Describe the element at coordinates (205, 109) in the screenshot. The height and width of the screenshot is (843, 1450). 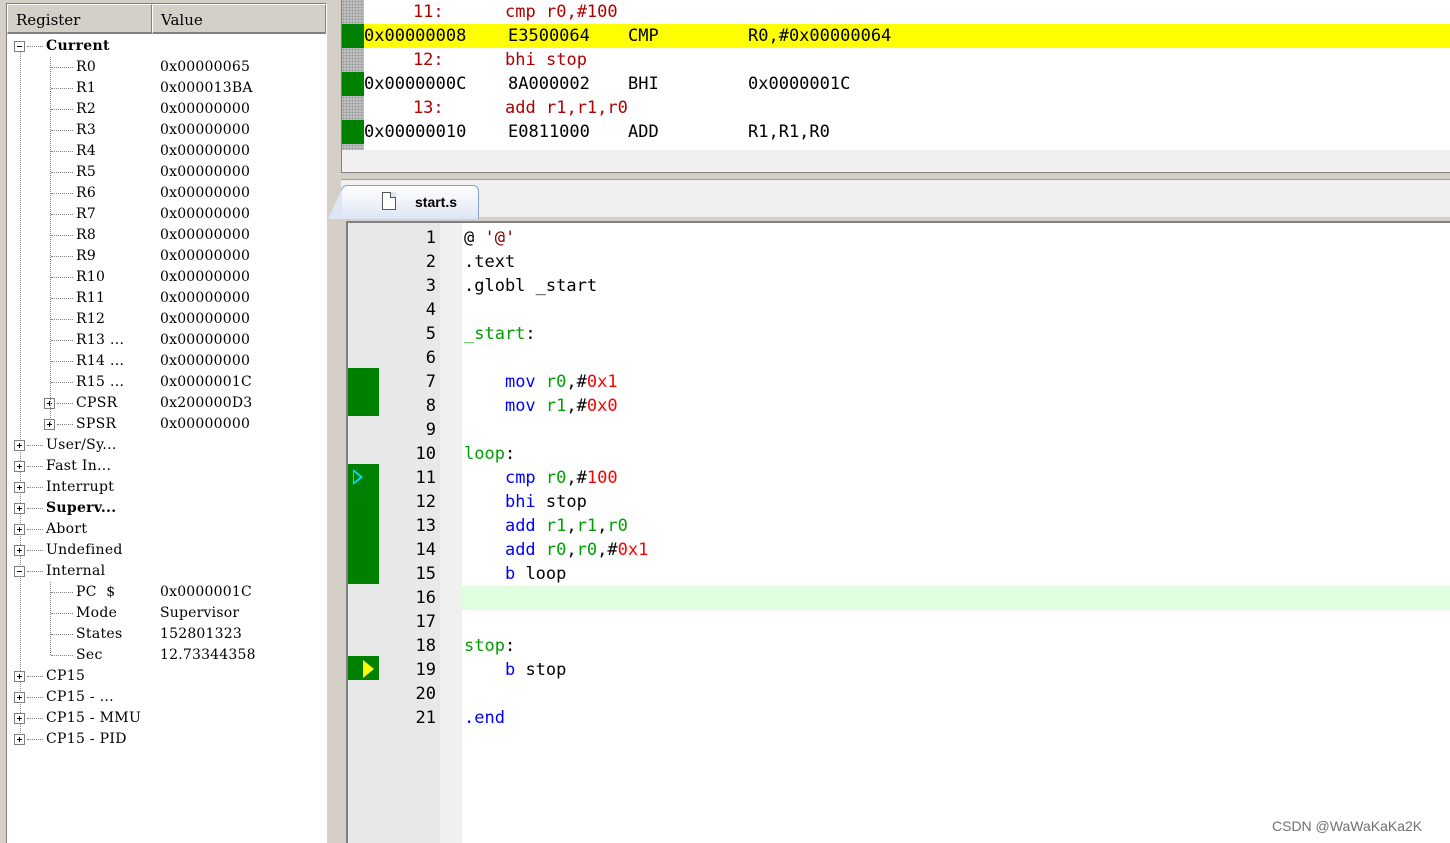
I see `register-value: 0x00000000` at that location.